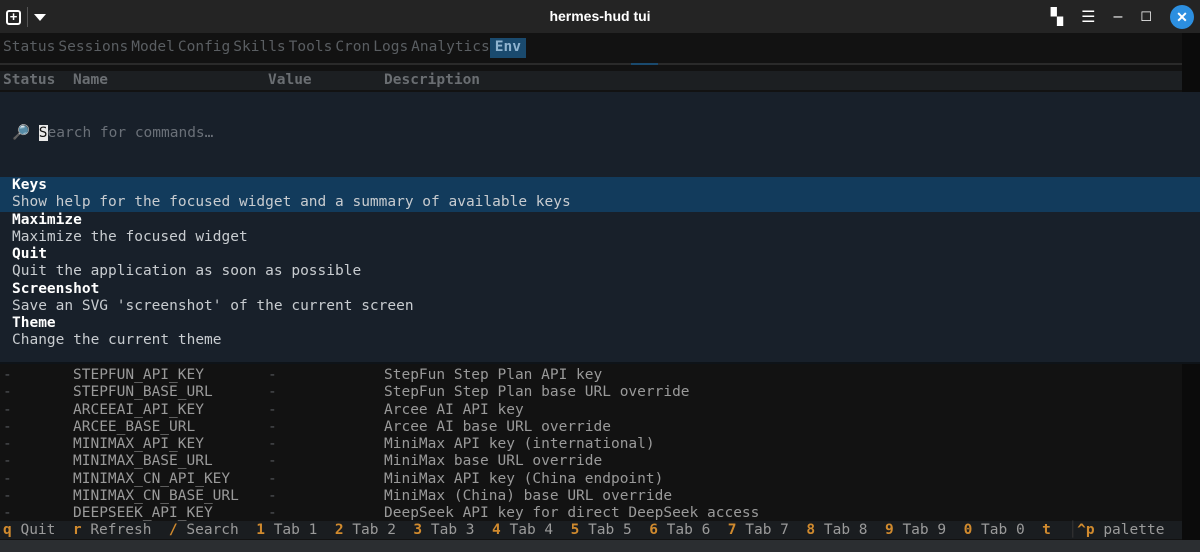 The height and width of the screenshot is (552, 1200). What do you see at coordinates (811, 530) in the screenshot?
I see `key-hint: 8` at bounding box center [811, 530].